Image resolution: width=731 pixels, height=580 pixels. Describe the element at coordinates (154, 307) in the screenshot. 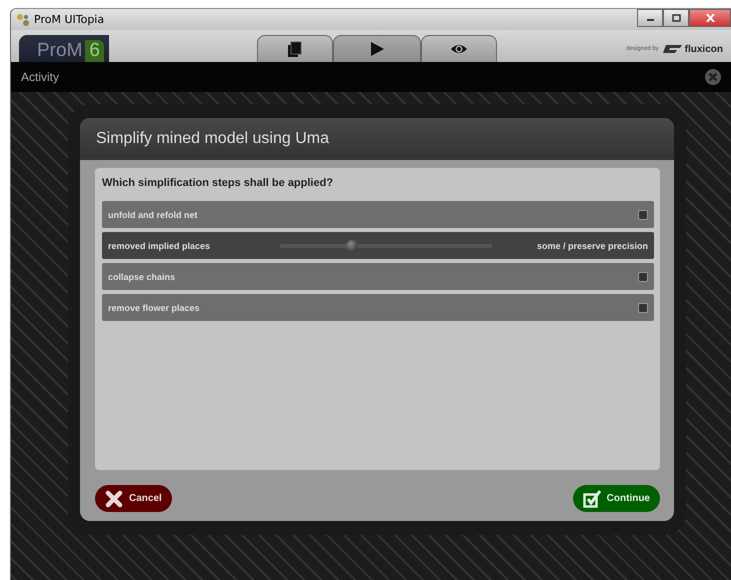

I see `option-label: remove flower places` at that location.